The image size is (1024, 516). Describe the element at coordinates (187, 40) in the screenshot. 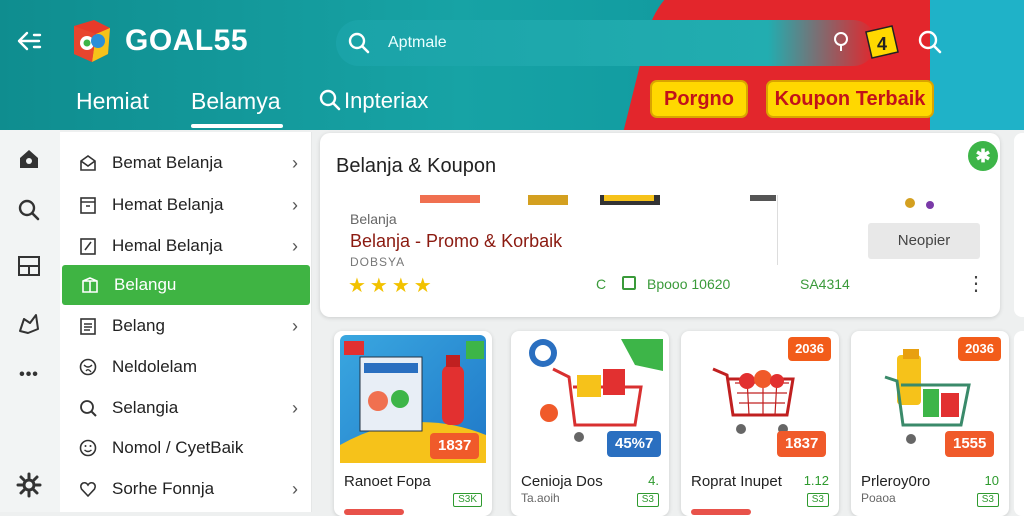

I see `brand-name: GOAL55` at that location.